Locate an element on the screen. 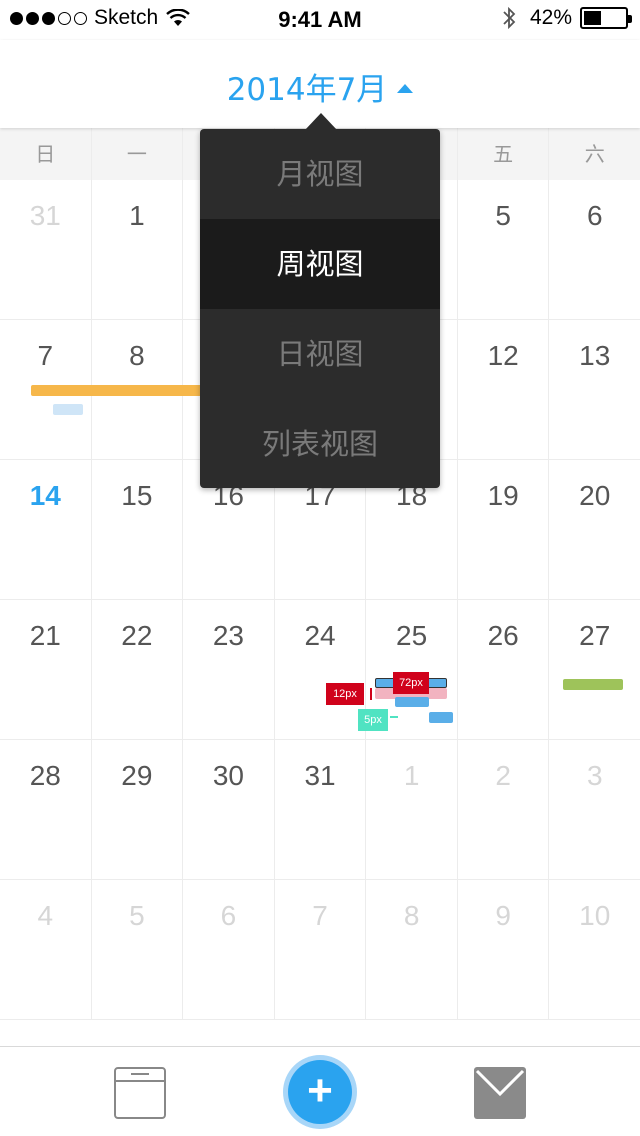 The height and width of the screenshot is (1136, 640). plus-icon: + is located at coordinates (320, 1090).